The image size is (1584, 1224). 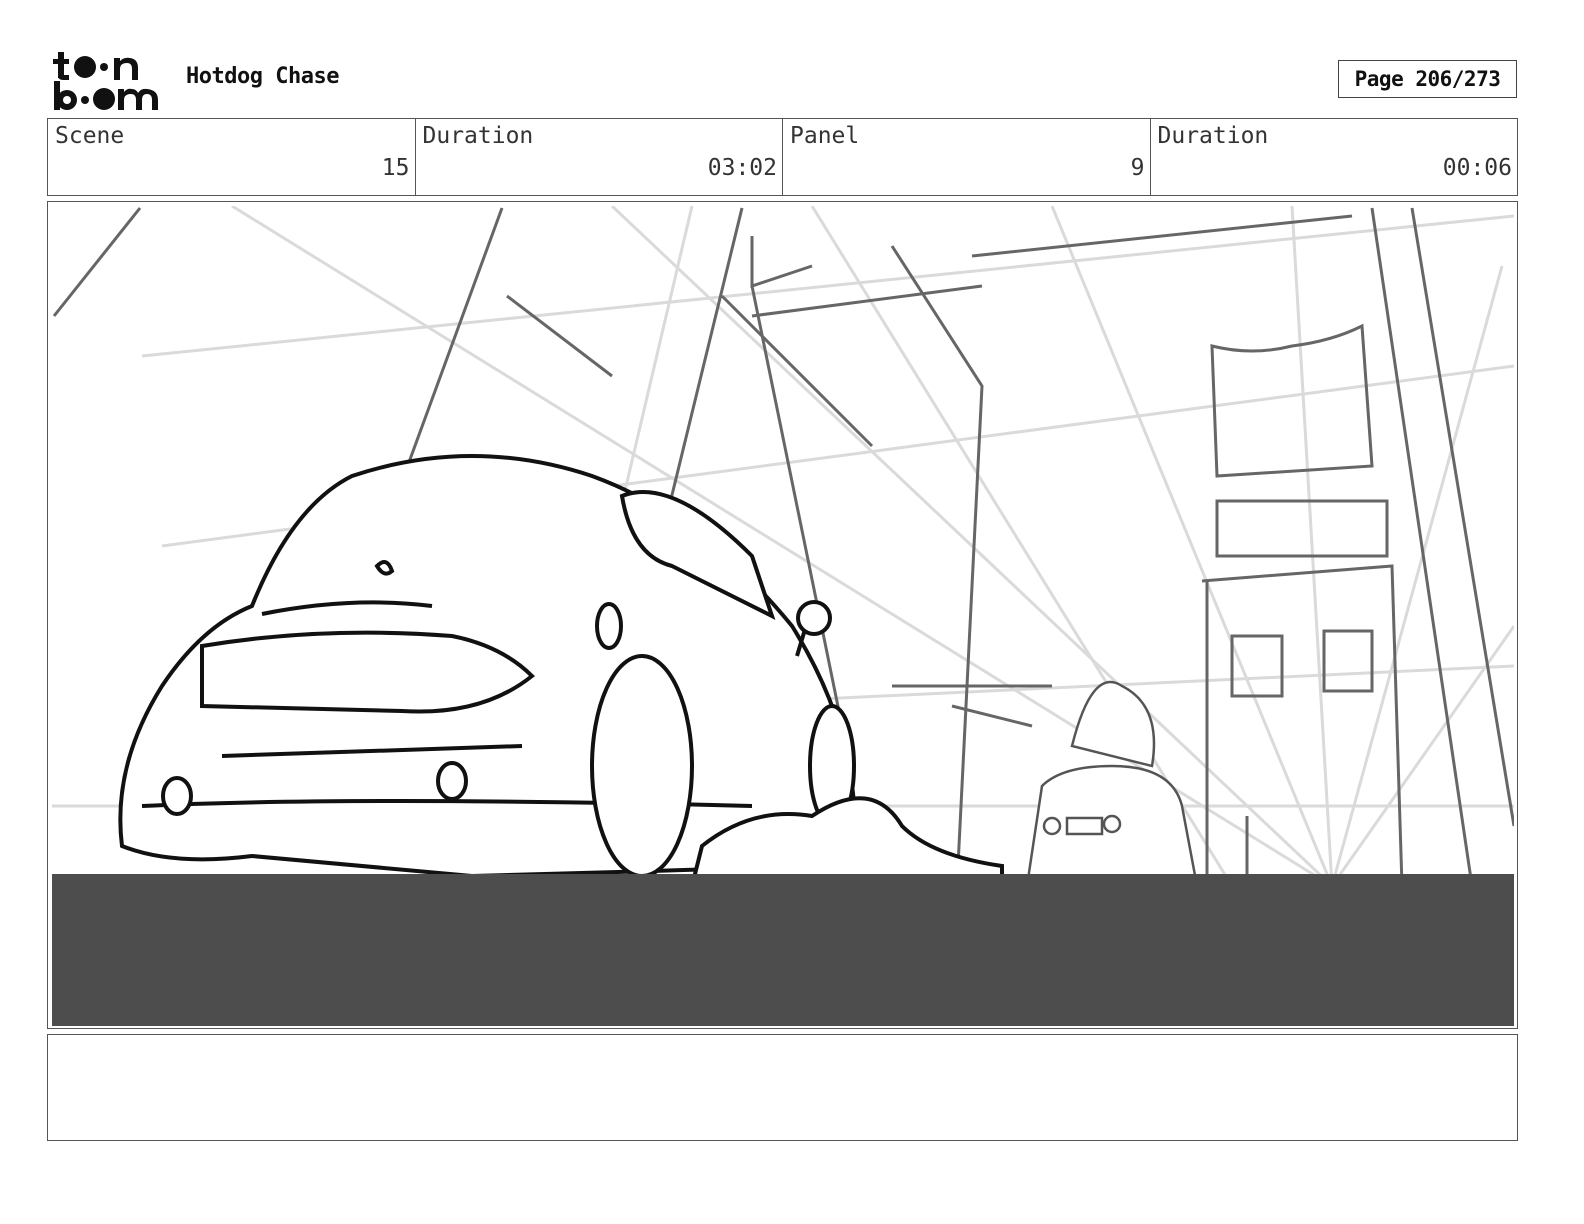 I want to click on panel-label: Panel, so click(x=825, y=136).